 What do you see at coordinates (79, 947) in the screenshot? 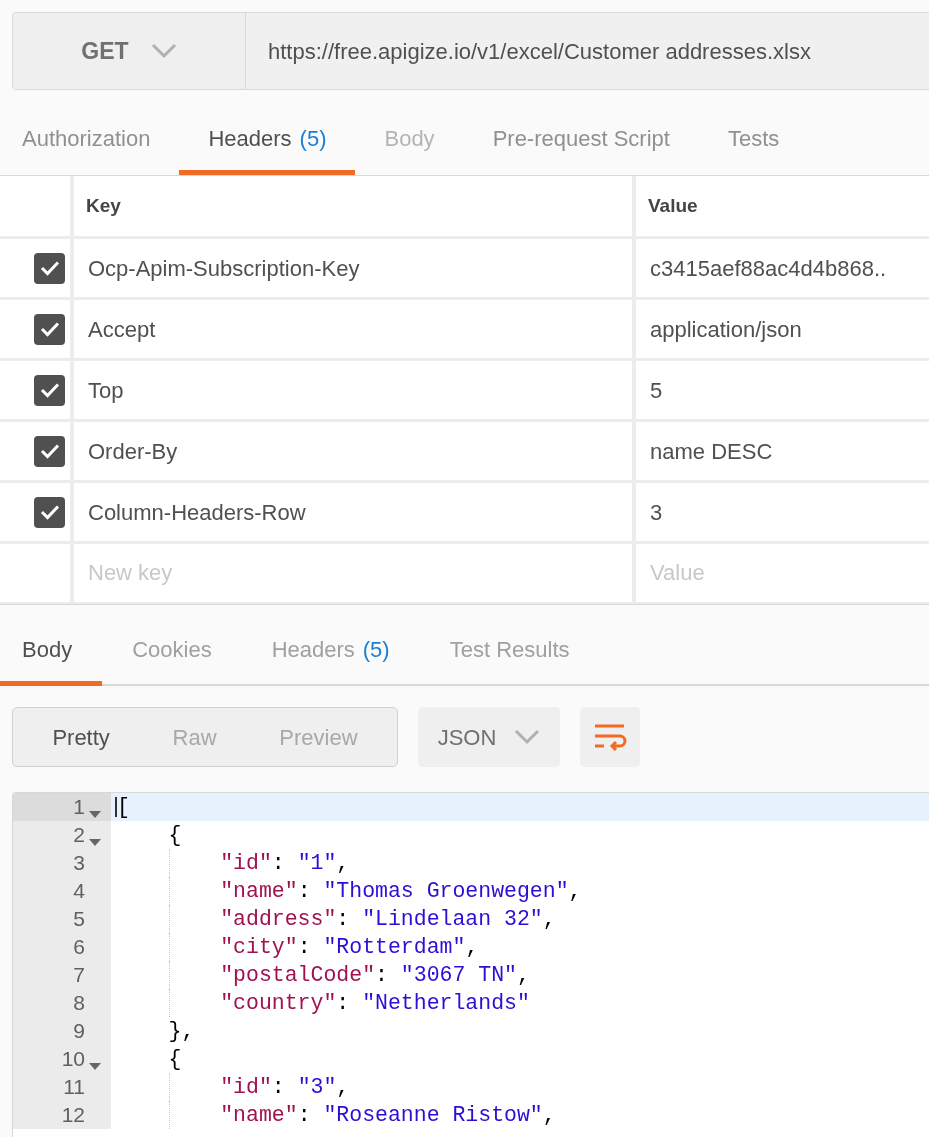
I see `line-number: 6` at bounding box center [79, 947].